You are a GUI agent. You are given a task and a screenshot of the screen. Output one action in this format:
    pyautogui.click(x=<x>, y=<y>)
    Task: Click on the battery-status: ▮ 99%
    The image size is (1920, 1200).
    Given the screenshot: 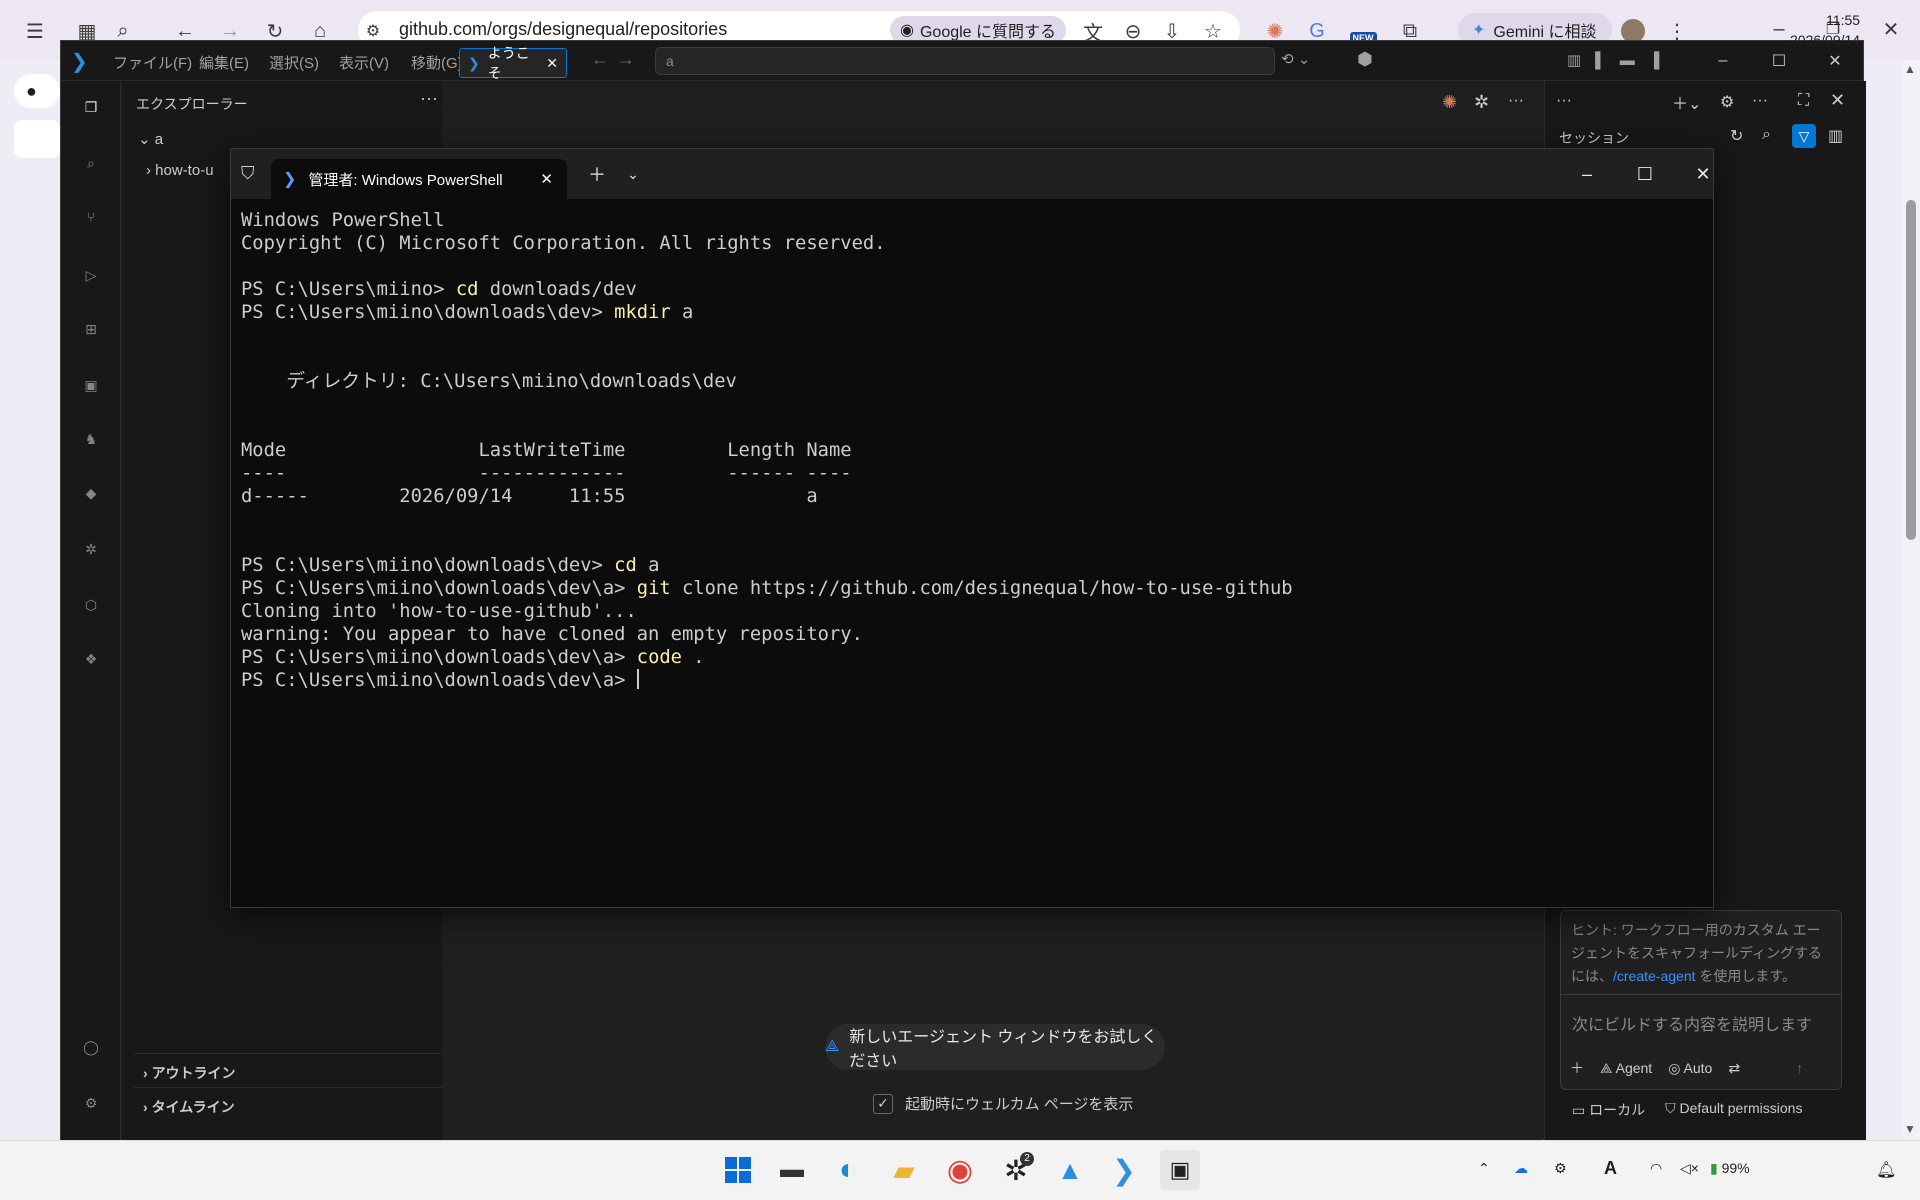 What is the action you would take?
    pyautogui.click(x=1730, y=1168)
    